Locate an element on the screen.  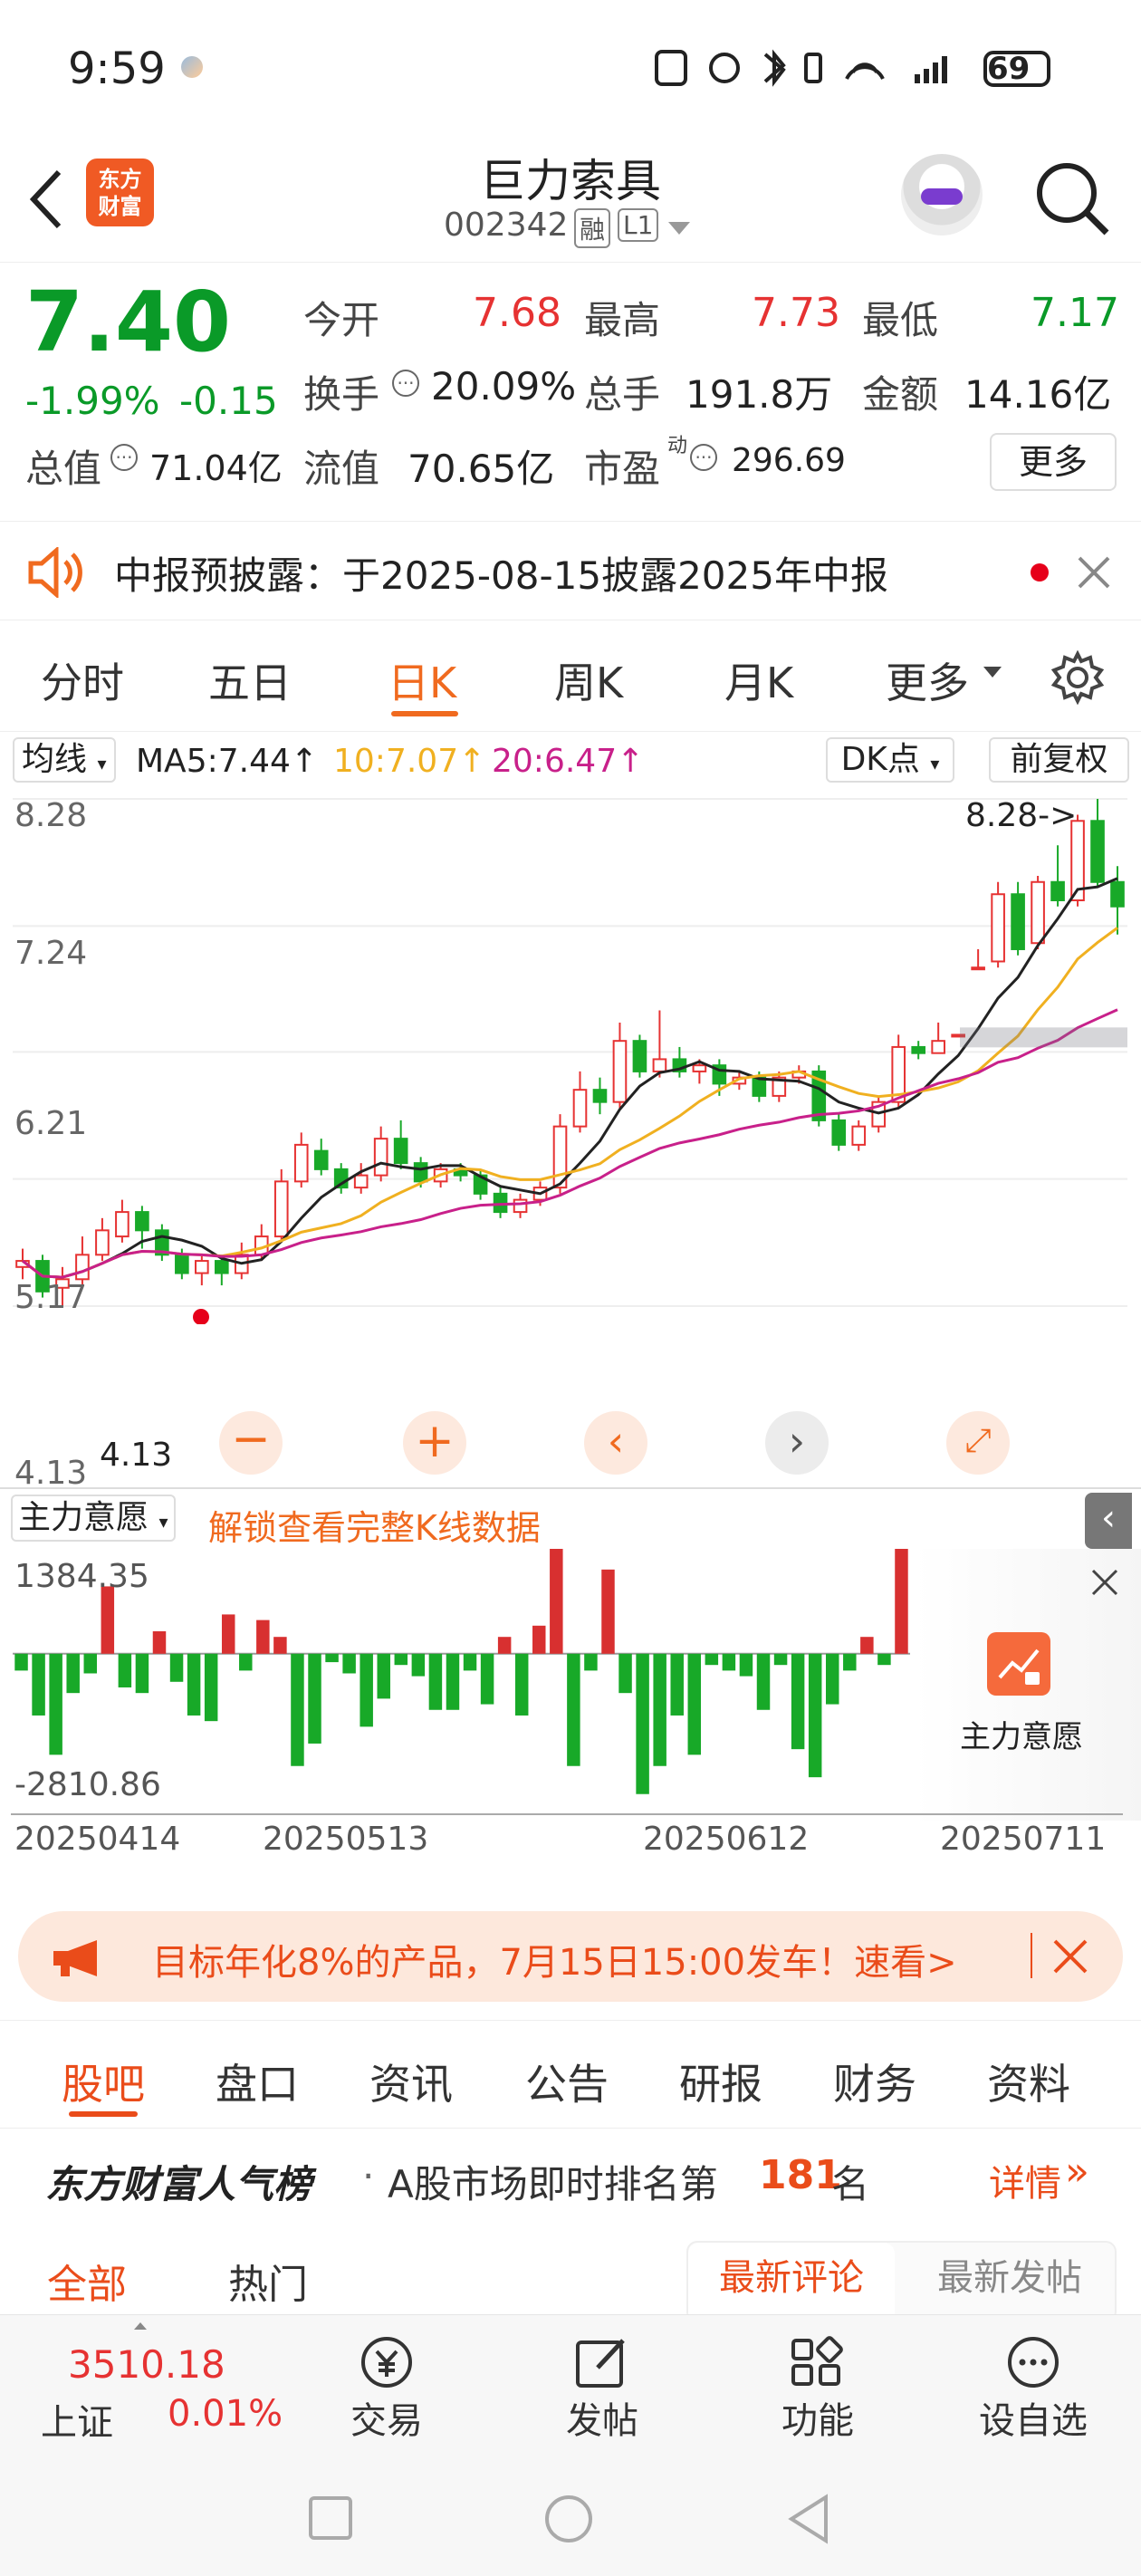
wifi-icon is located at coordinates (865, 71).